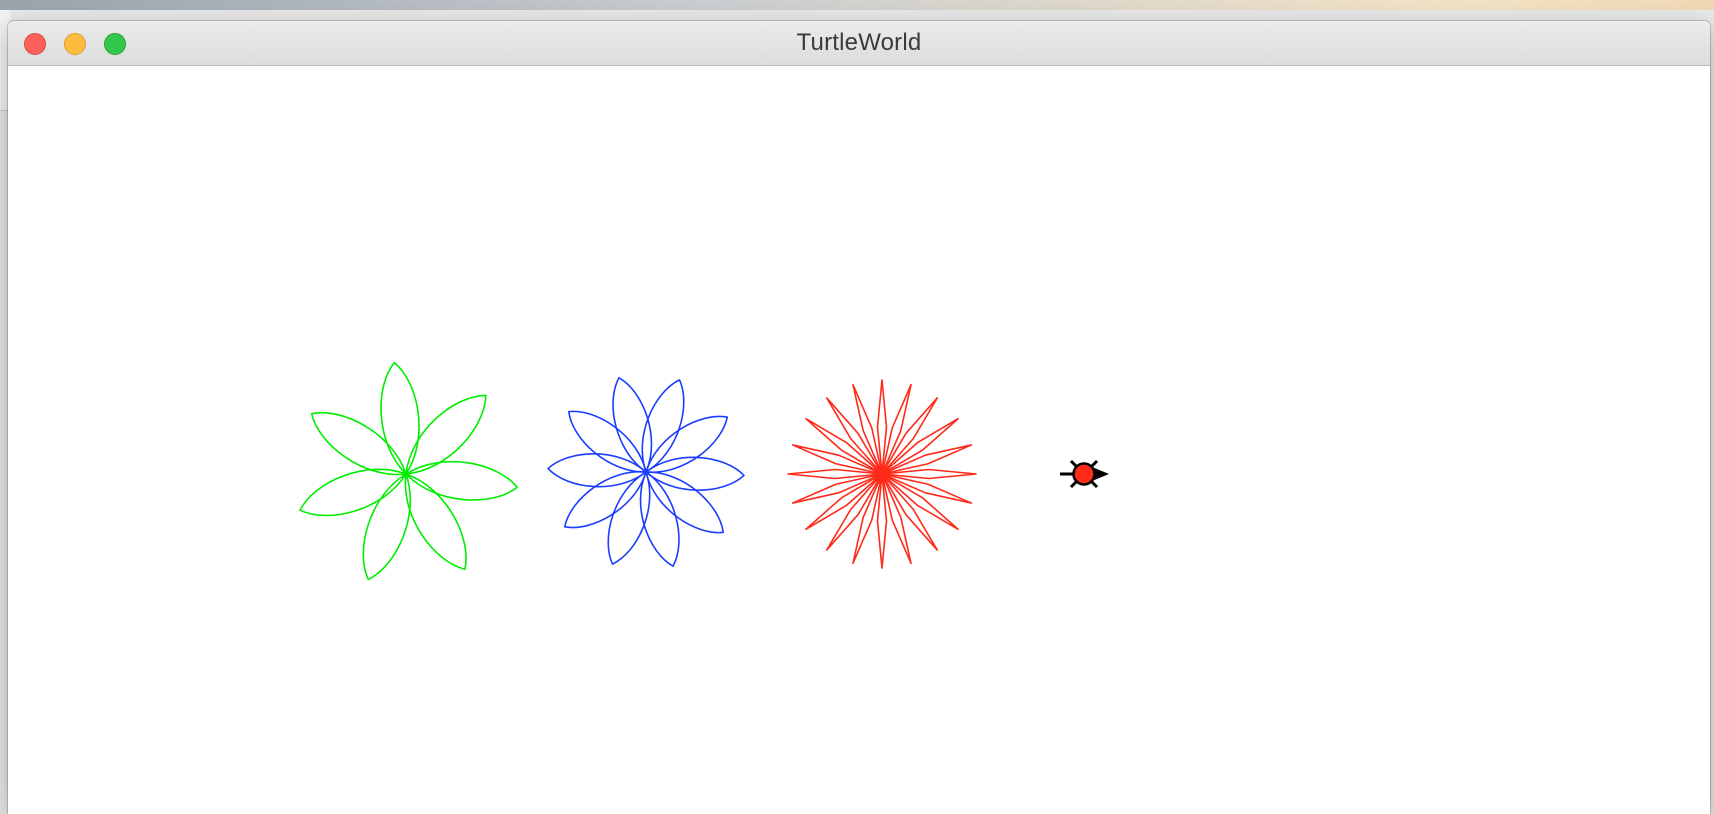 Image resolution: width=1714 pixels, height=814 pixels. I want to click on blue-flower, so click(646, 472).